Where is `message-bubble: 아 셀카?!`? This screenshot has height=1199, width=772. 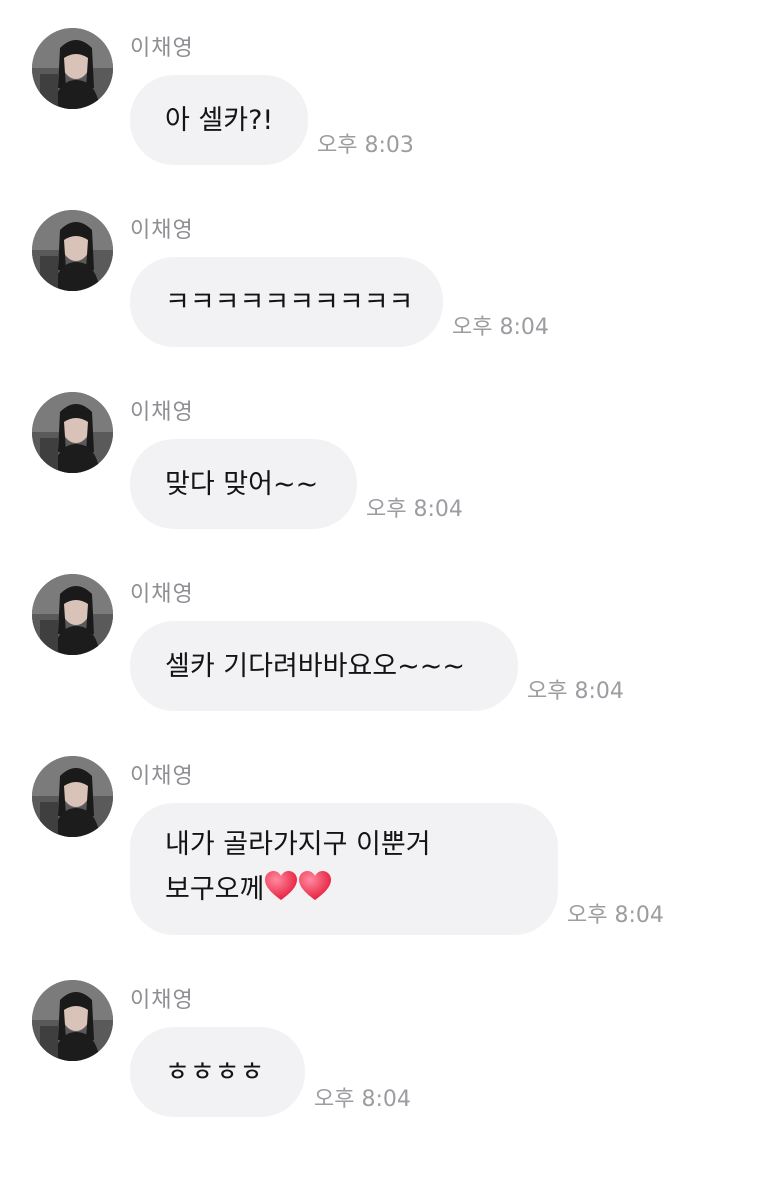
message-bubble: 아 셀카?! is located at coordinates (219, 120).